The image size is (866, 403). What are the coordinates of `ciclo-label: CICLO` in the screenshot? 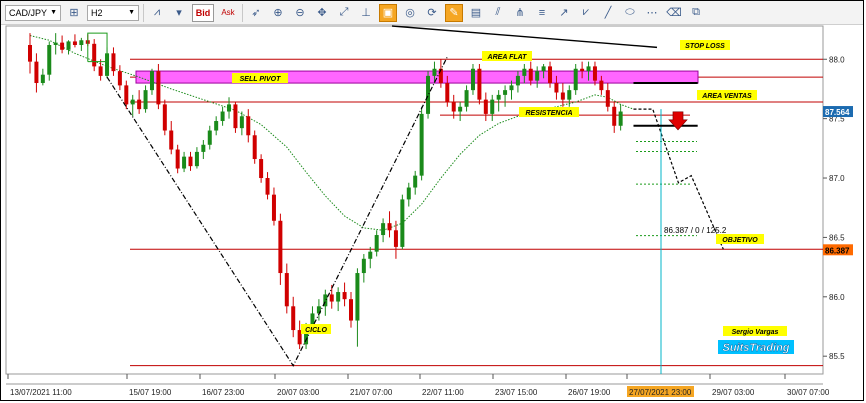 It's located at (316, 330).